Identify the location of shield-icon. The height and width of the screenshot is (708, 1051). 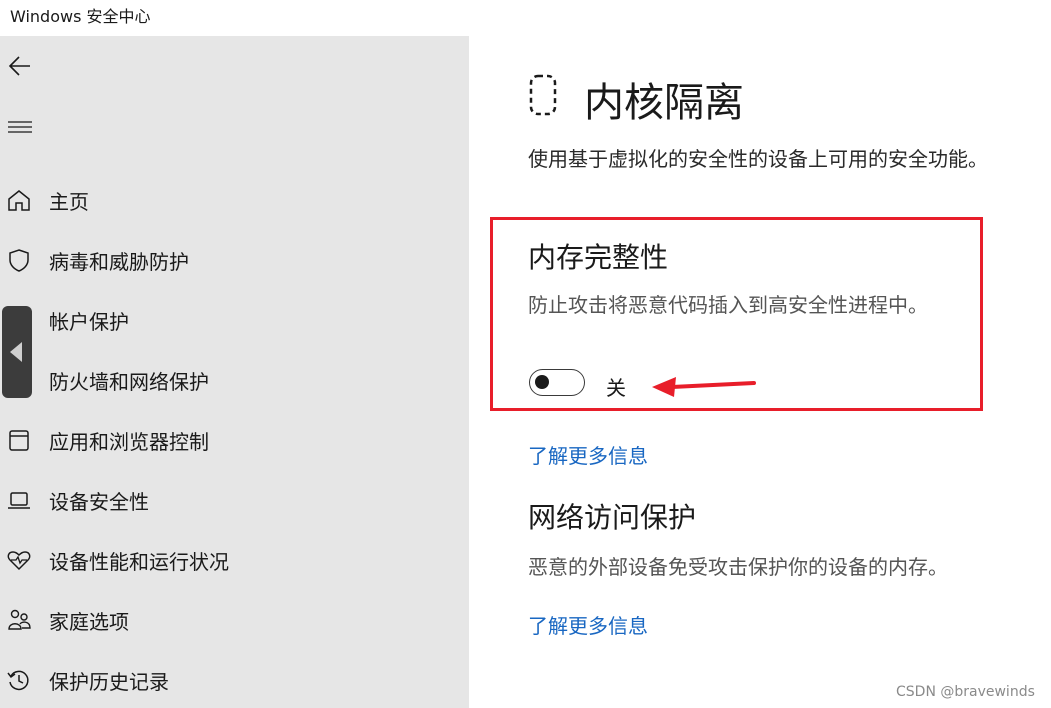
(19, 260).